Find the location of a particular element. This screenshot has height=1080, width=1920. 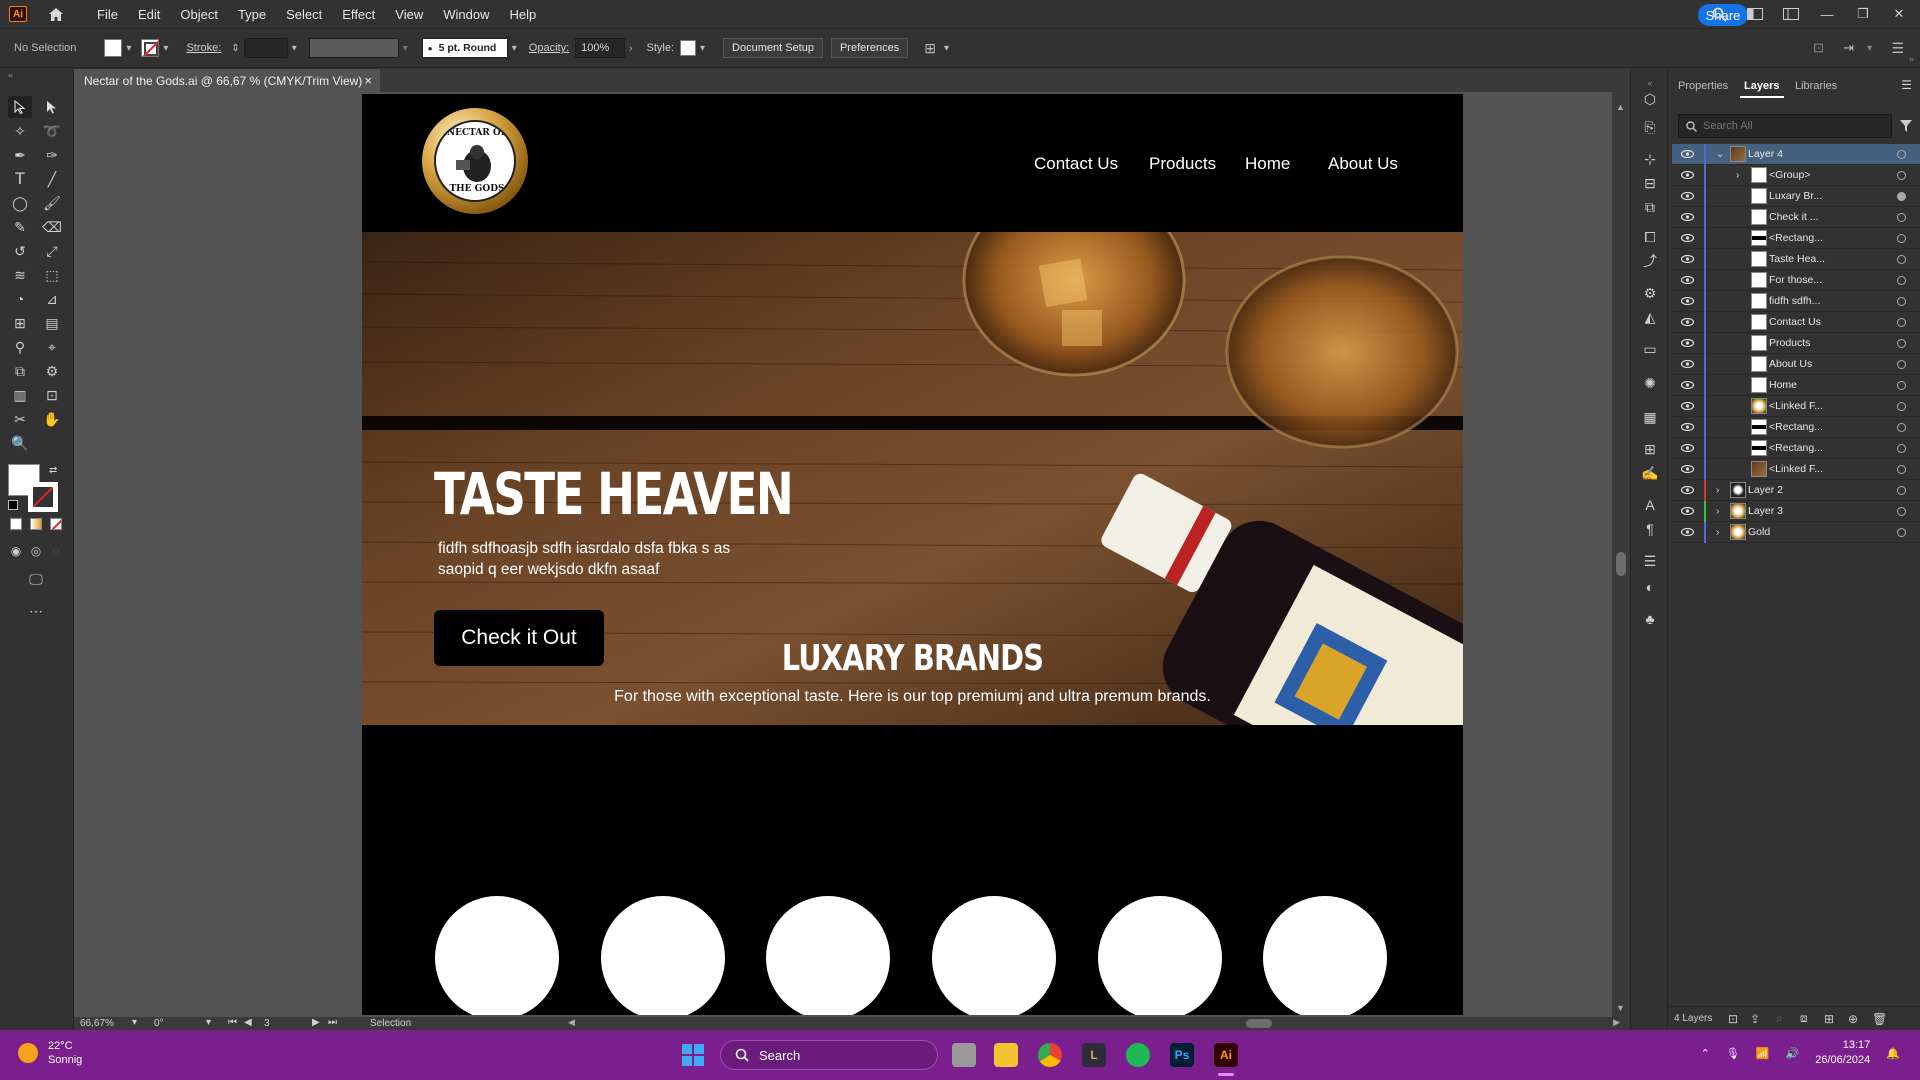

free-transform-tool-icon: ⬚ is located at coordinates (52, 275).